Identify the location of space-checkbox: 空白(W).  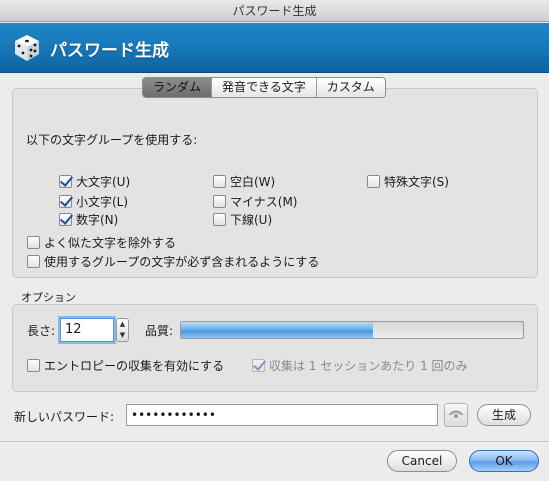
(244, 181).